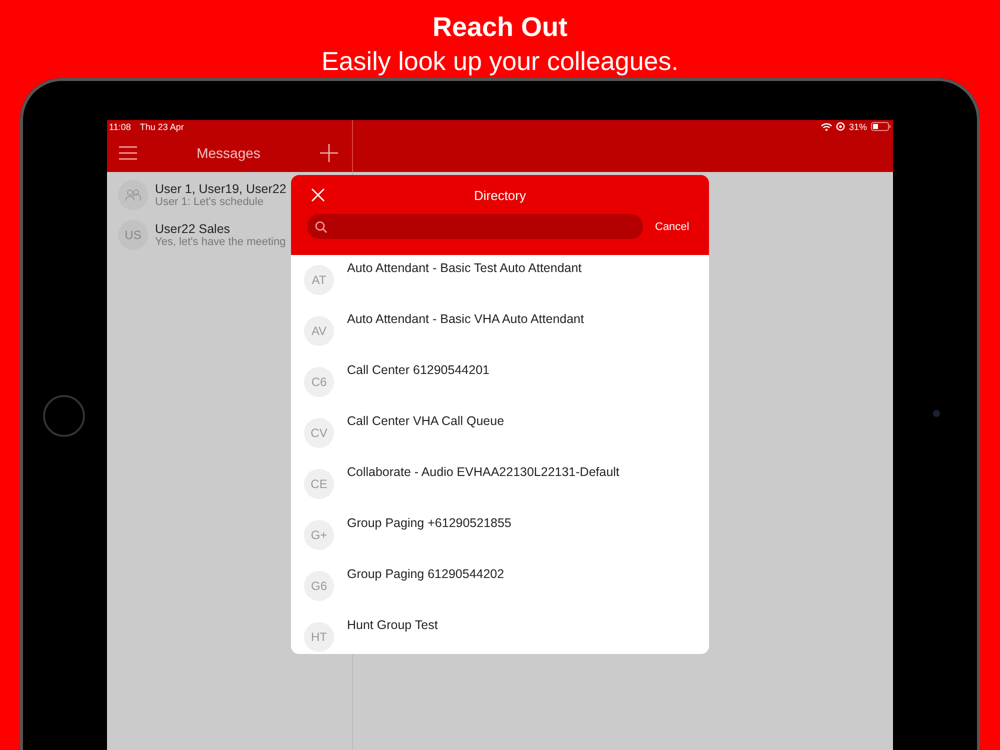  I want to click on plus-icon, so click(329, 153).